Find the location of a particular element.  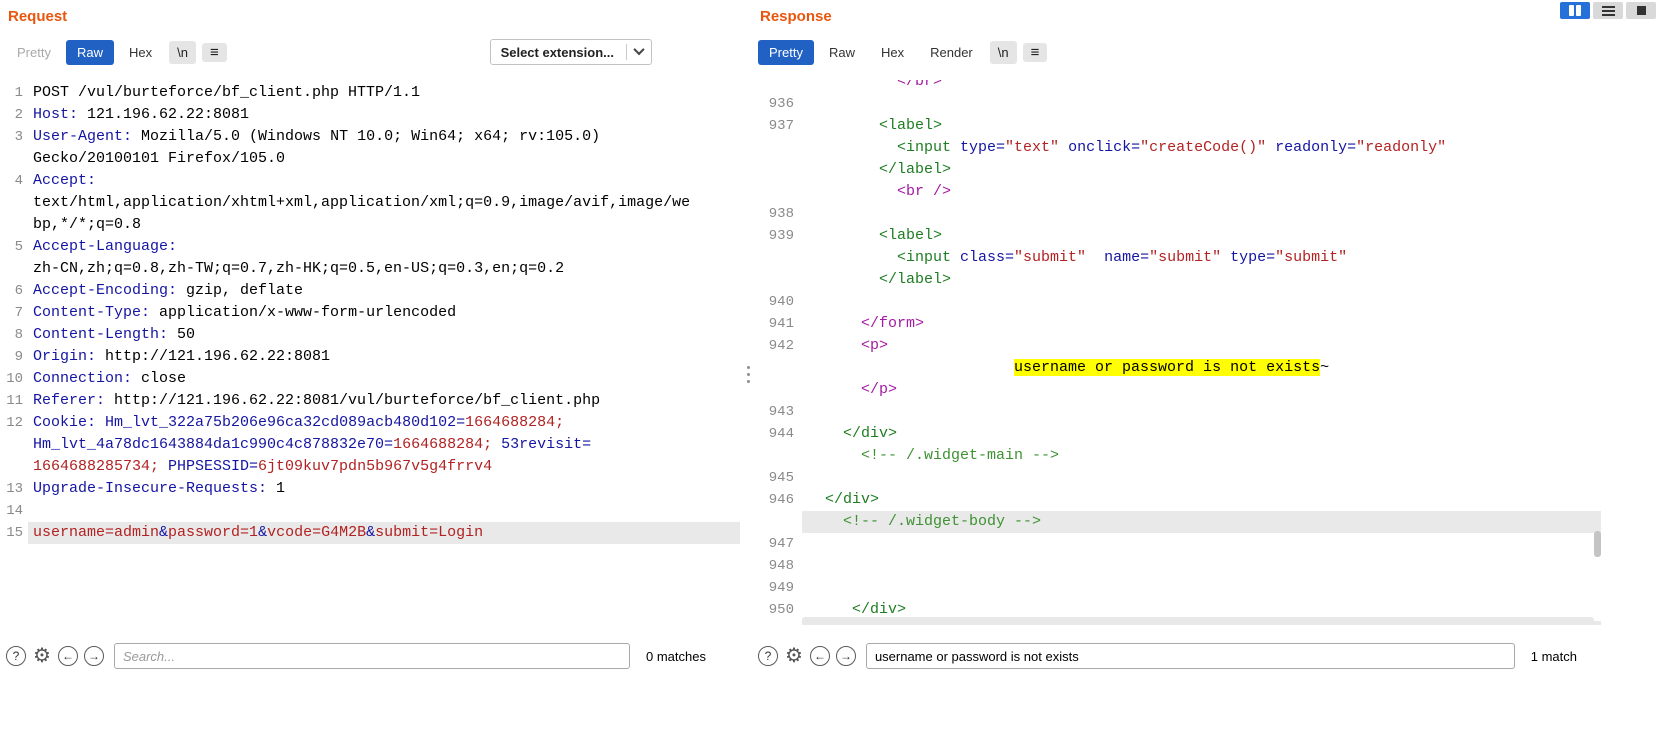

code-token: 6jt09kuv7pdn5b967v5g4frrv4 is located at coordinates (375, 466).